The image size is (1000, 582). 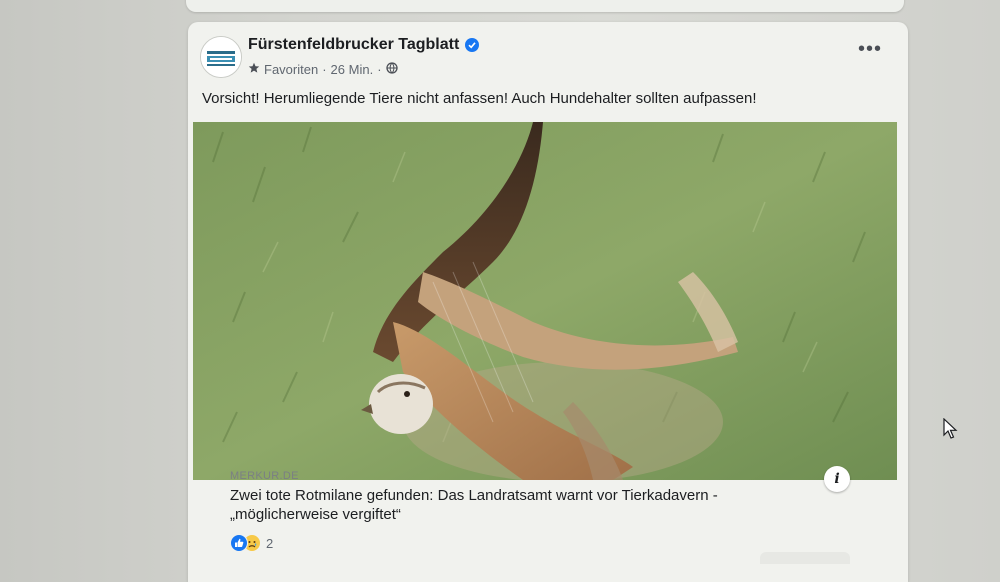 I want to click on globe-icon, so click(x=391, y=69).